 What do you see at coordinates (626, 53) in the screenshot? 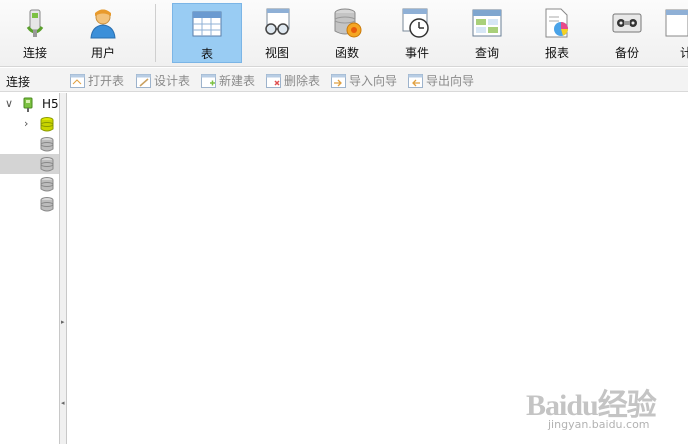
I see `toolbar-backup-label: 备份` at bounding box center [626, 53].